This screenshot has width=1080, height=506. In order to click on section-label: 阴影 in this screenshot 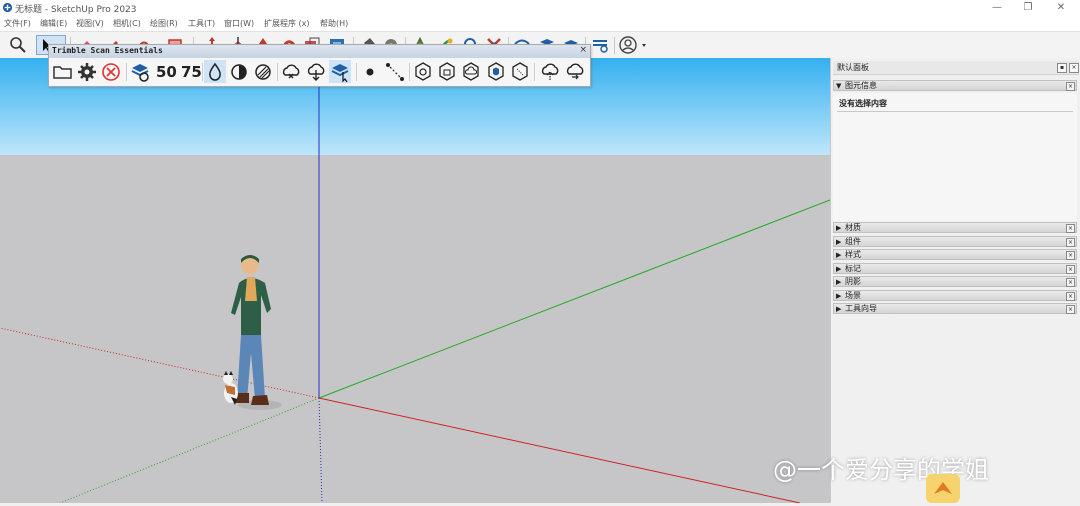, I will do `click(853, 281)`.